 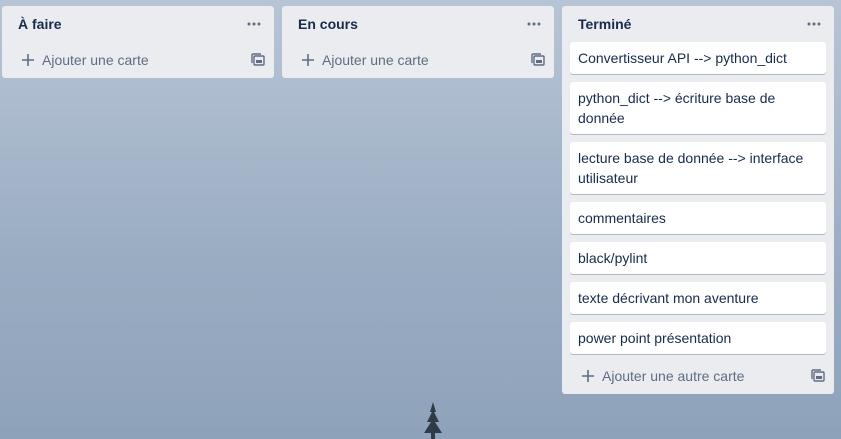 I want to click on list-title: À faire, so click(x=40, y=24).